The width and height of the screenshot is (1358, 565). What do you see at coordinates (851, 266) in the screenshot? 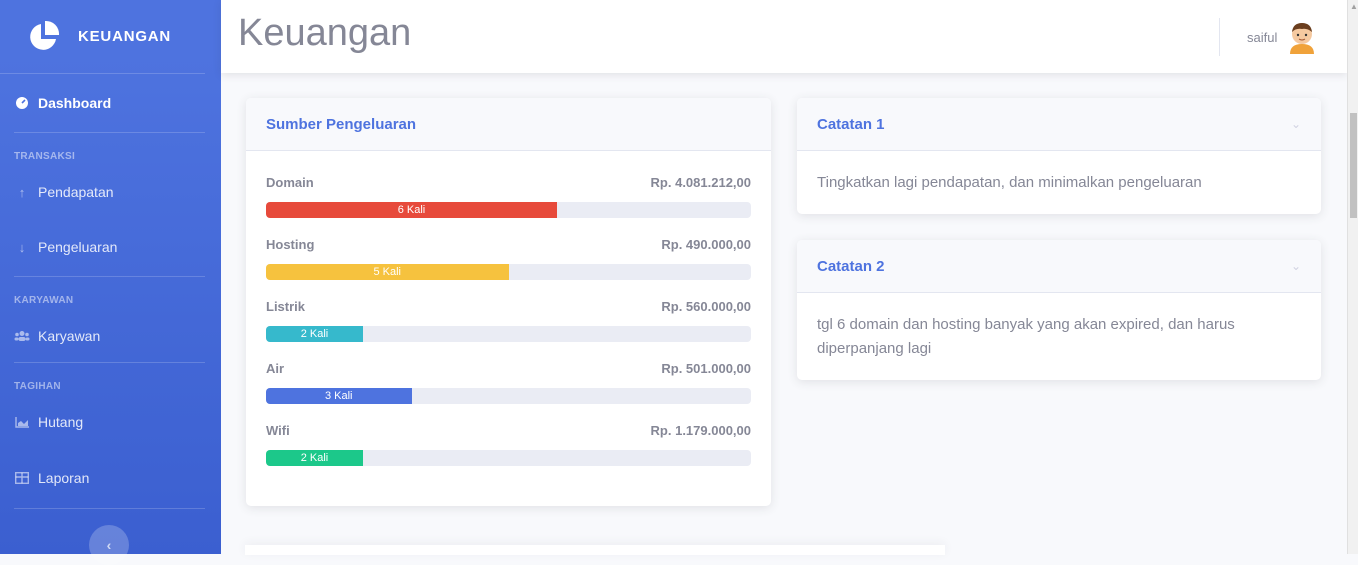
I see `card-title: Catatan 2` at bounding box center [851, 266].